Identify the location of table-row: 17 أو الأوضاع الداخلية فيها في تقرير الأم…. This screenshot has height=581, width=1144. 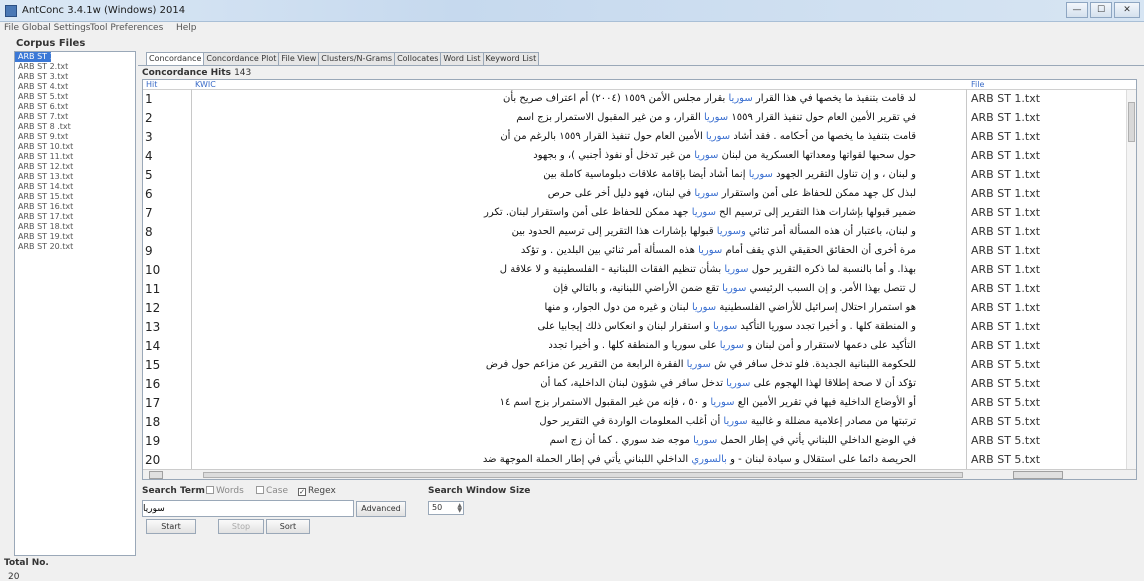
(639, 403).